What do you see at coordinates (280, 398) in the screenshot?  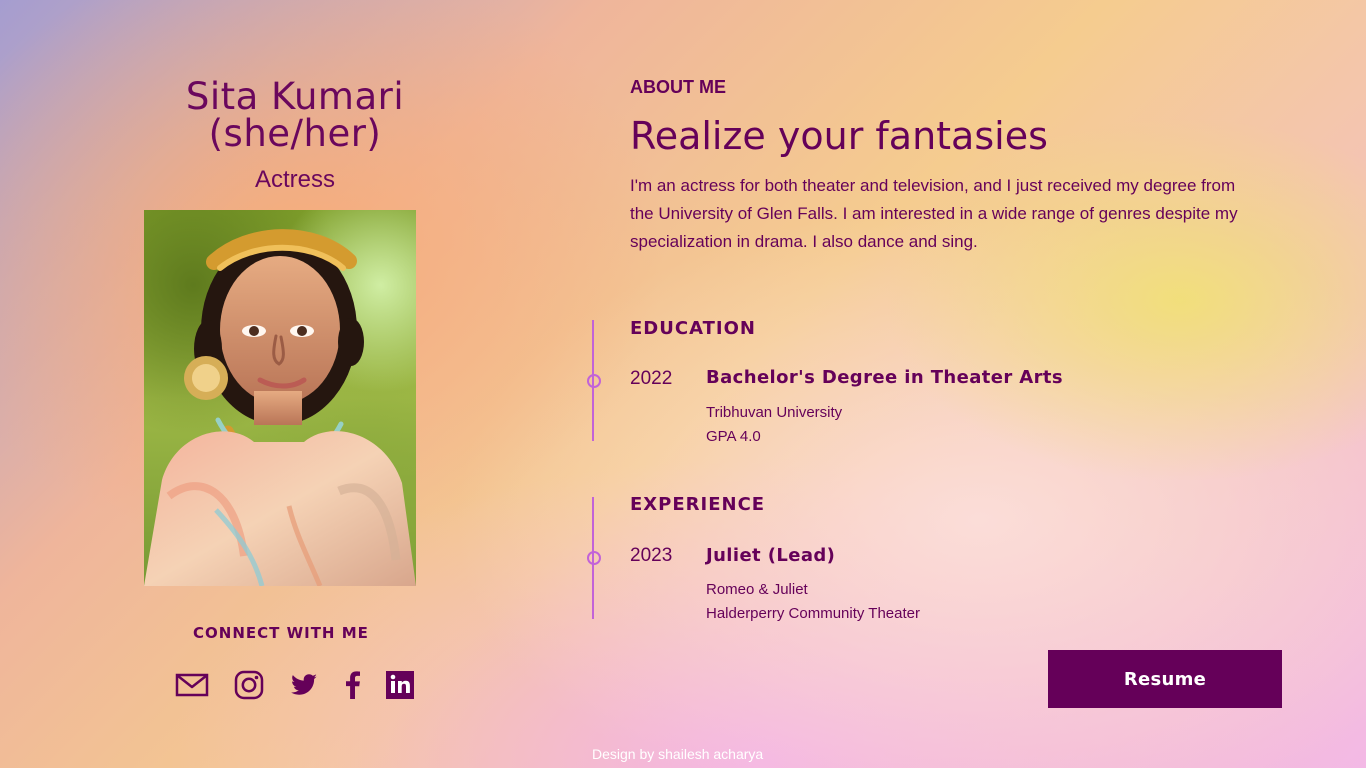 I see `profile-photo` at bounding box center [280, 398].